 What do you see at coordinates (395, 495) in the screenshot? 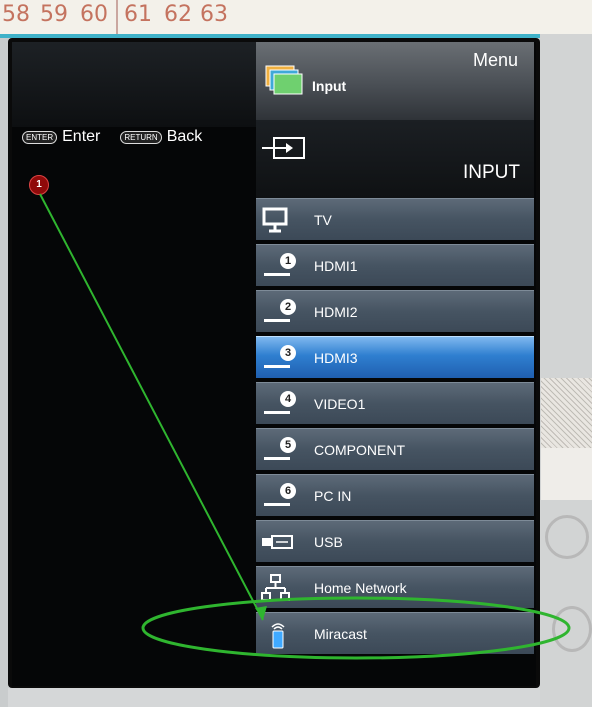
I see `menu-item-pc-in: 6 PC IN` at bounding box center [395, 495].